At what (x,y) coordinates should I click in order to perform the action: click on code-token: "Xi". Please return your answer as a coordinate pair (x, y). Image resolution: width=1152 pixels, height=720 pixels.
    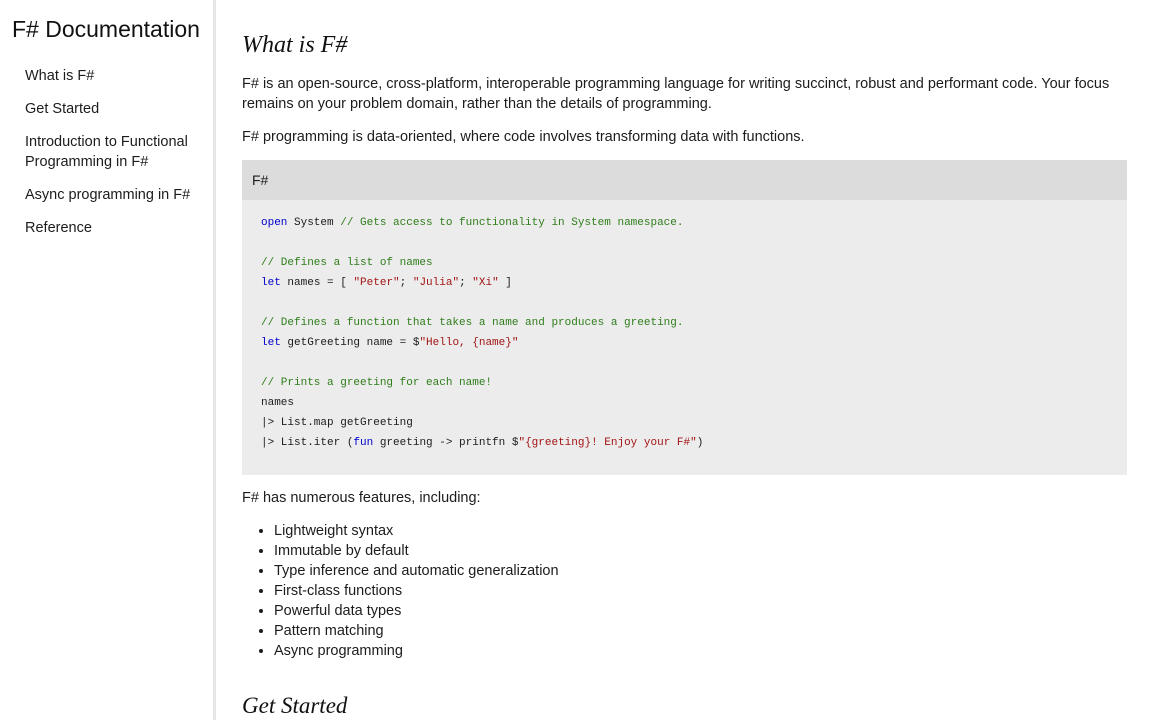
    Looking at the image, I should click on (485, 283).